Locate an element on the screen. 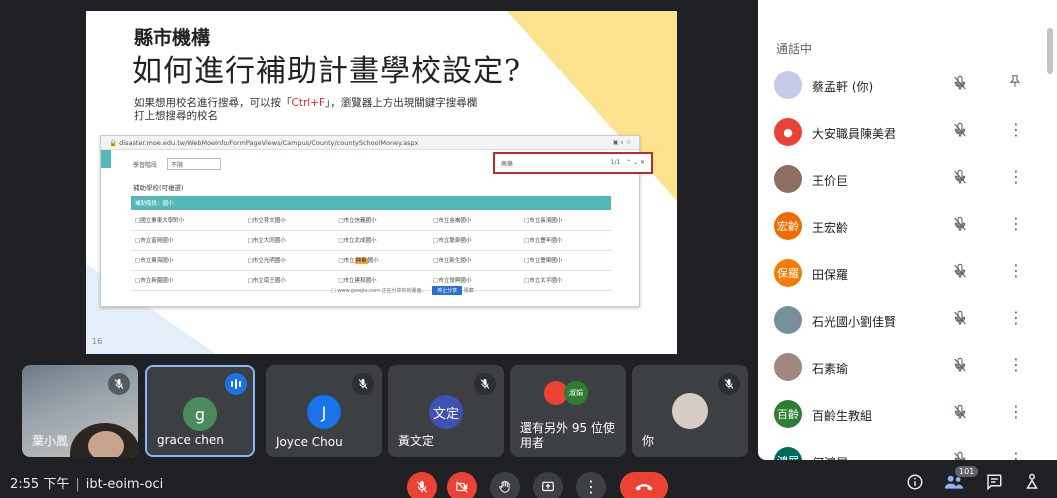 This screenshot has height=498, width=1057. participant-row: ● 大安職員陳美君 ⋮ is located at coordinates (900, 133).